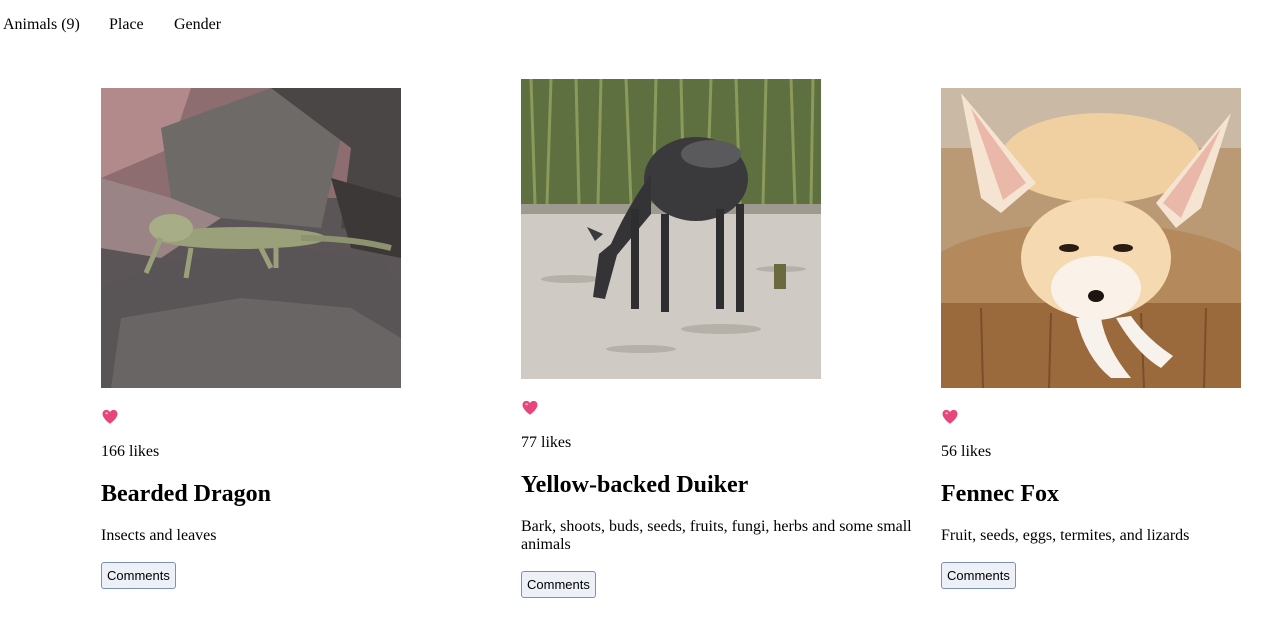  Describe the element at coordinates (126, 25) in the screenshot. I see `nav-place: Place` at that location.